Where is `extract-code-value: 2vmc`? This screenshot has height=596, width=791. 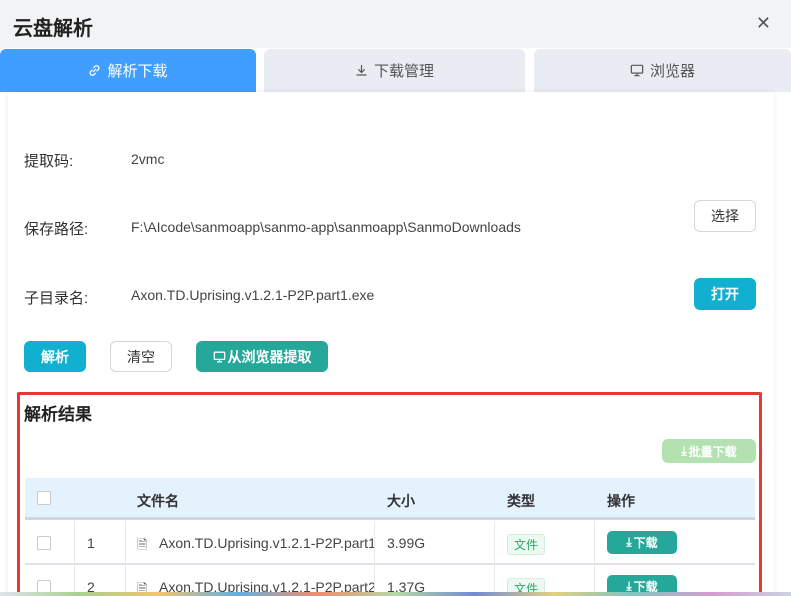 extract-code-value: 2vmc is located at coordinates (147, 159).